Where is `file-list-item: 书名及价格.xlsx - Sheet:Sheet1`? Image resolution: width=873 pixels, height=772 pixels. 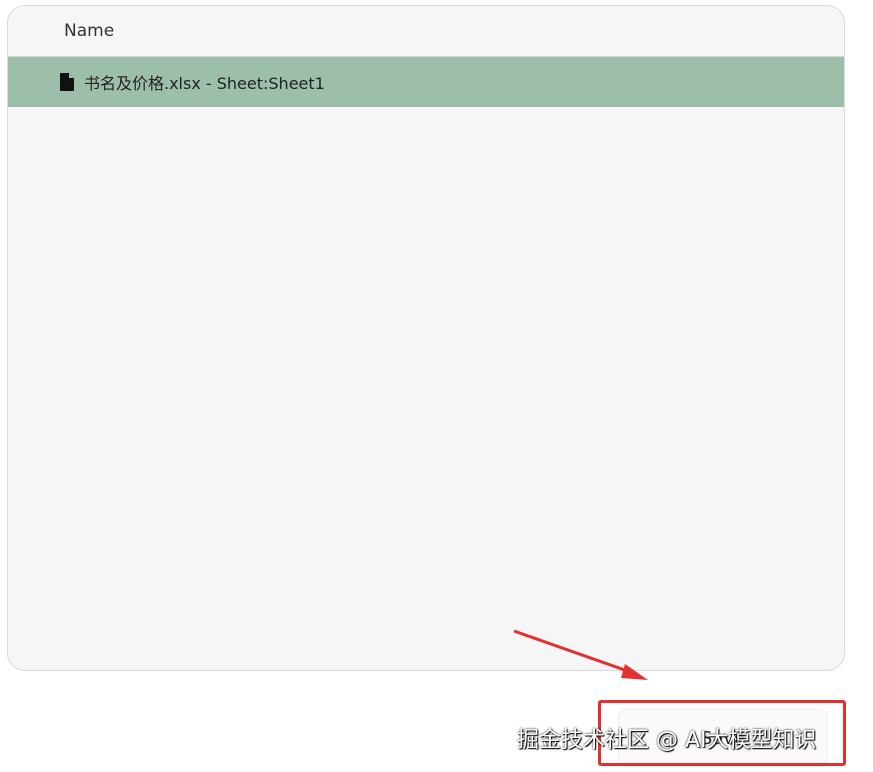
file-list-item: 书名及价格.xlsx - Sheet:Sheet1 is located at coordinates (426, 81).